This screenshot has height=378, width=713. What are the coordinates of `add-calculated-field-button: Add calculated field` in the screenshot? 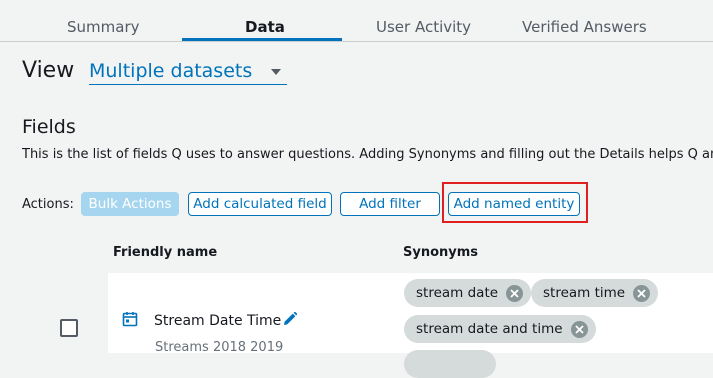 It's located at (260, 204).